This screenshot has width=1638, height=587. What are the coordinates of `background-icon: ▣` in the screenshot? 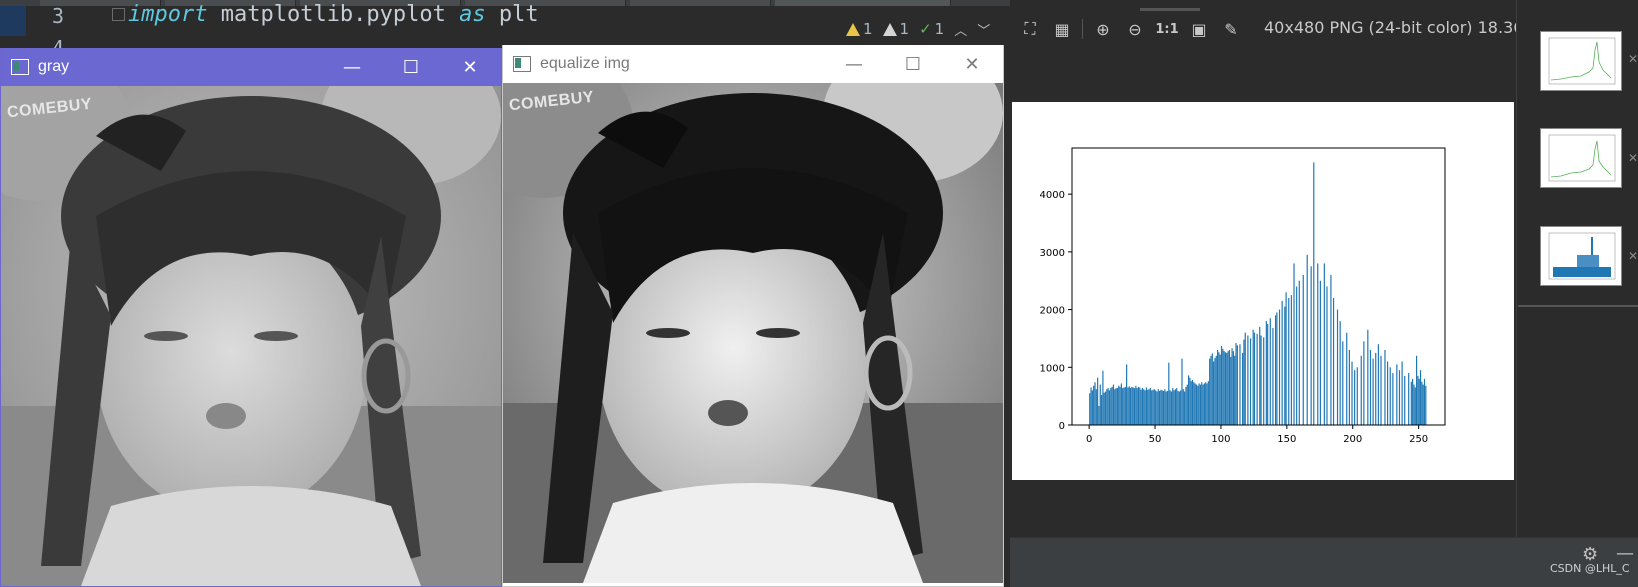 It's located at (1199, 29).